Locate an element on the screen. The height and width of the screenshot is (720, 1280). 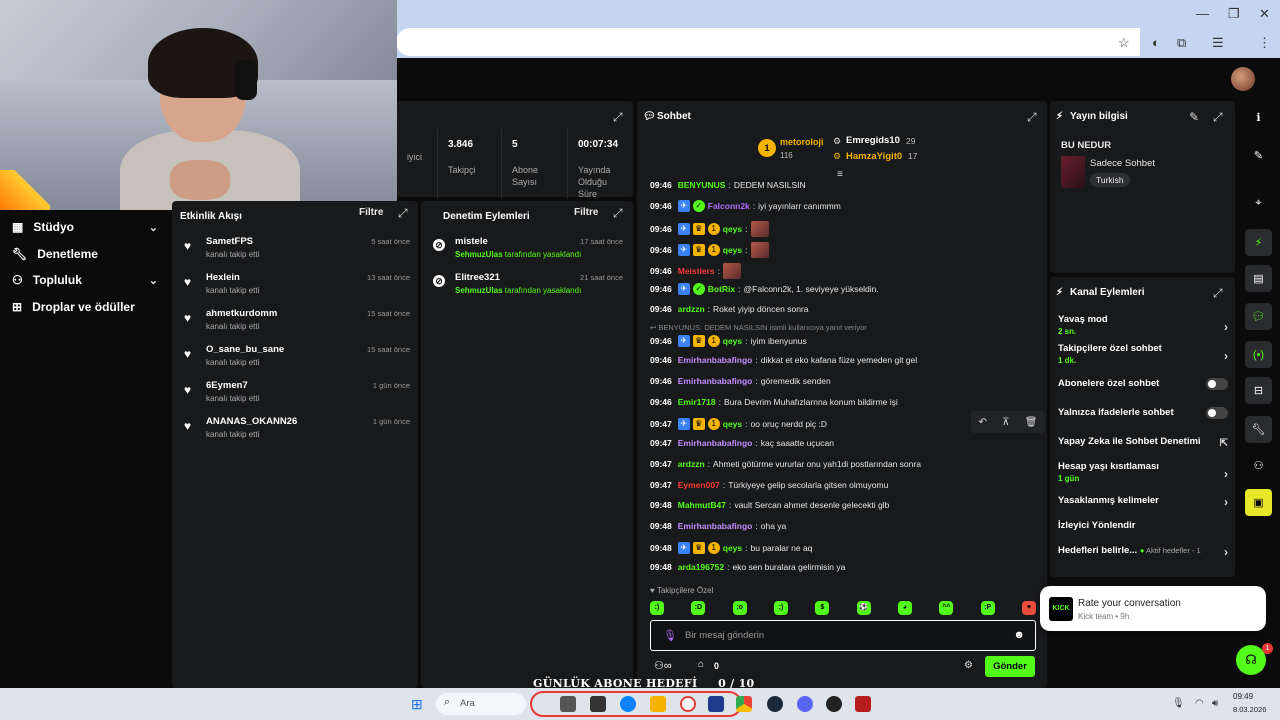
chat-message: 09:48 Emirhanbabafingo: oha ya is located at coordinates (718, 526).